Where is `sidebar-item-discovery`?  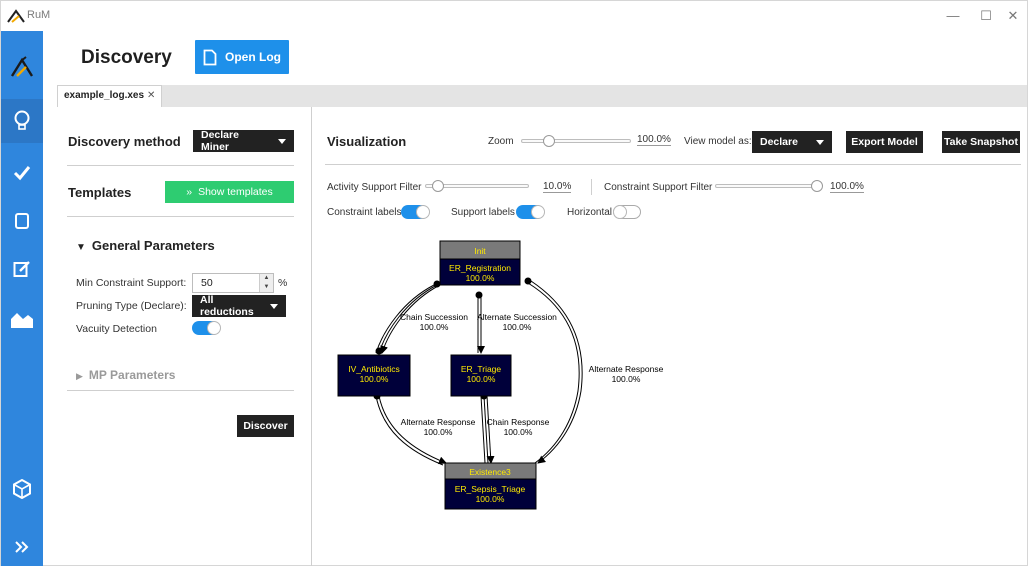 sidebar-item-discovery is located at coordinates (22, 121).